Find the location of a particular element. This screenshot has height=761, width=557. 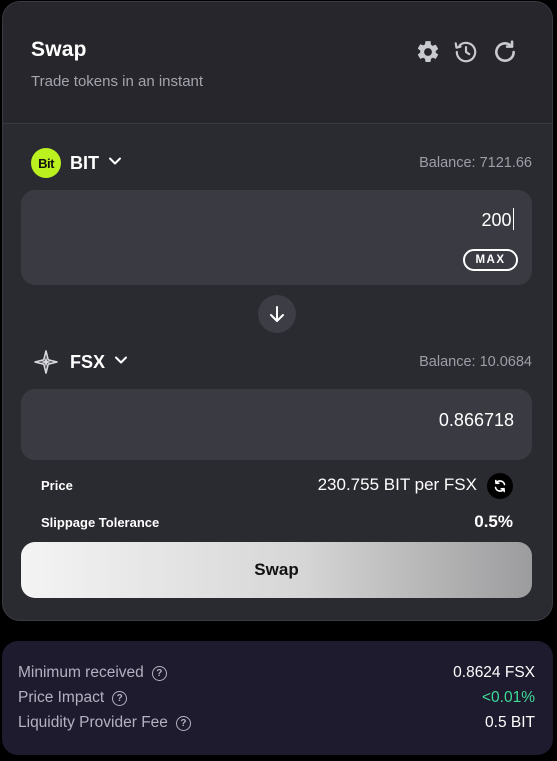

switch-direction-button is located at coordinates (277, 314).